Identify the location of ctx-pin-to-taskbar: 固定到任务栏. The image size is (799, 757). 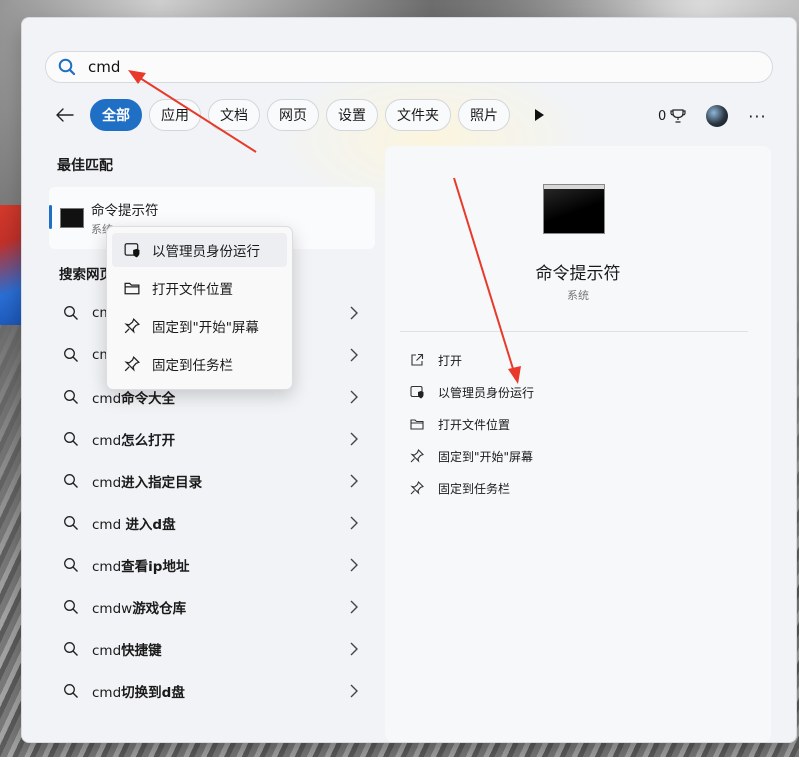
(199, 364).